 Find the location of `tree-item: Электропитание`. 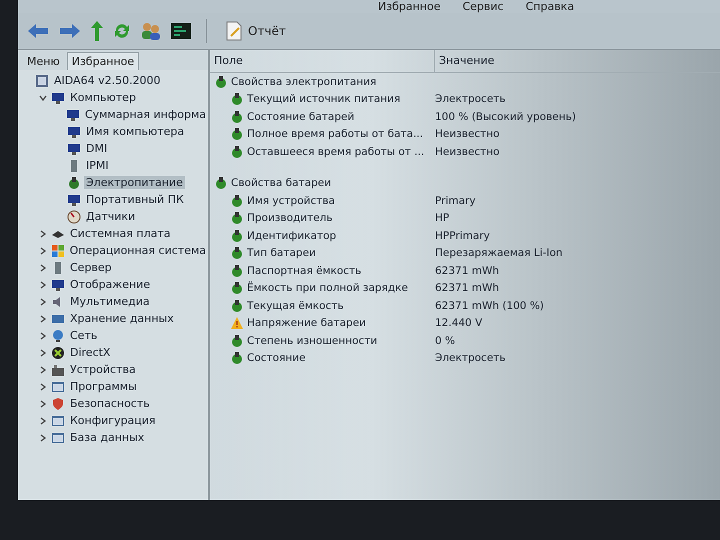

tree-item: Электропитание is located at coordinates (134, 182).